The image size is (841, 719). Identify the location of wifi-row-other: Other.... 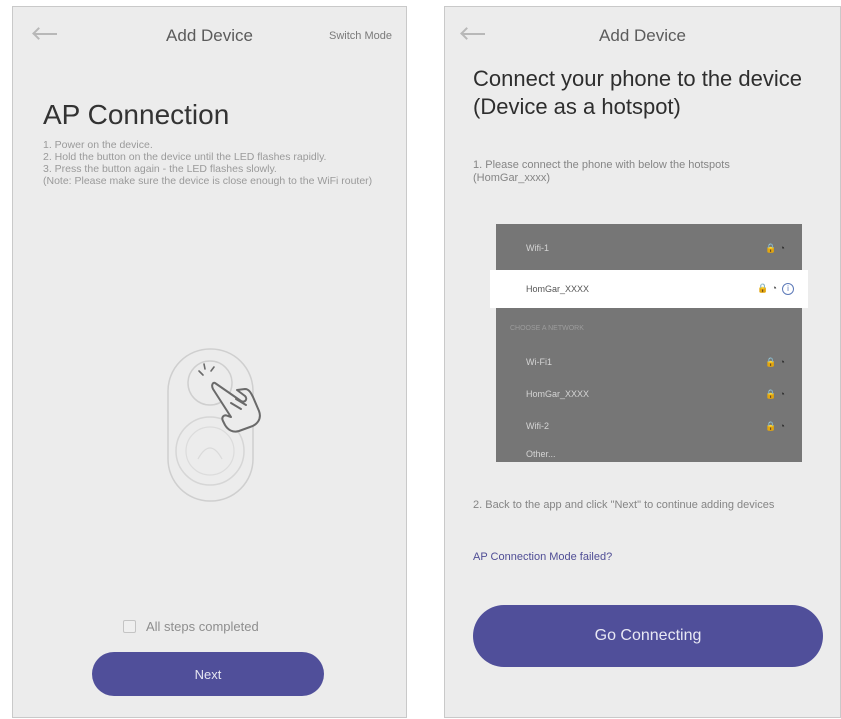
(649, 454).